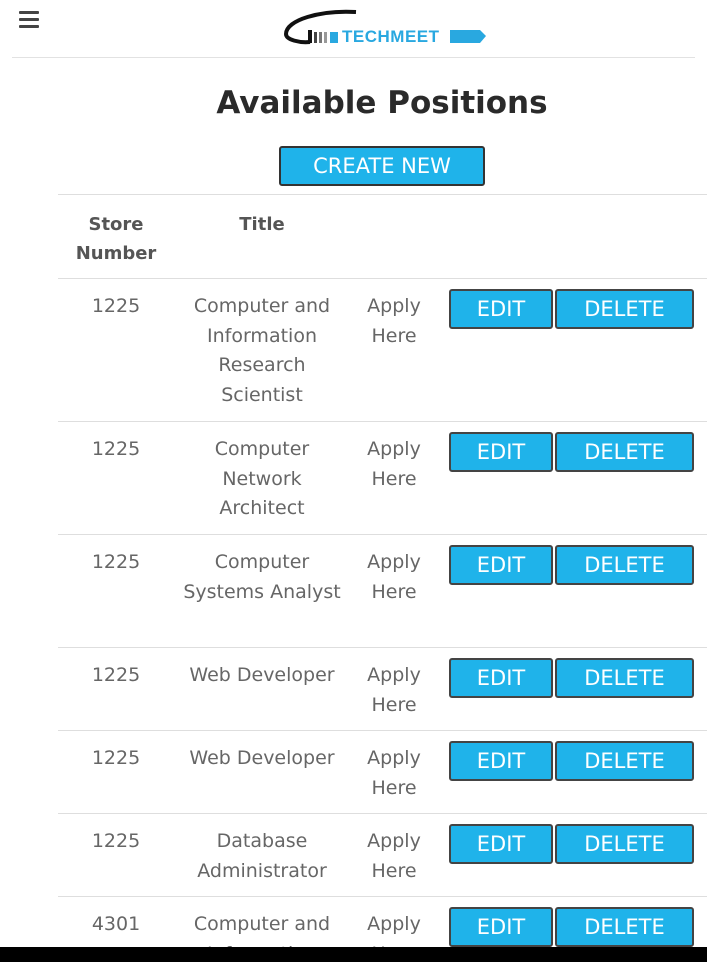 Image resolution: width=707 pixels, height=979 pixels. What do you see at coordinates (262, 478) in the screenshot?
I see `position-title: Computer Network Architect` at bounding box center [262, 478].